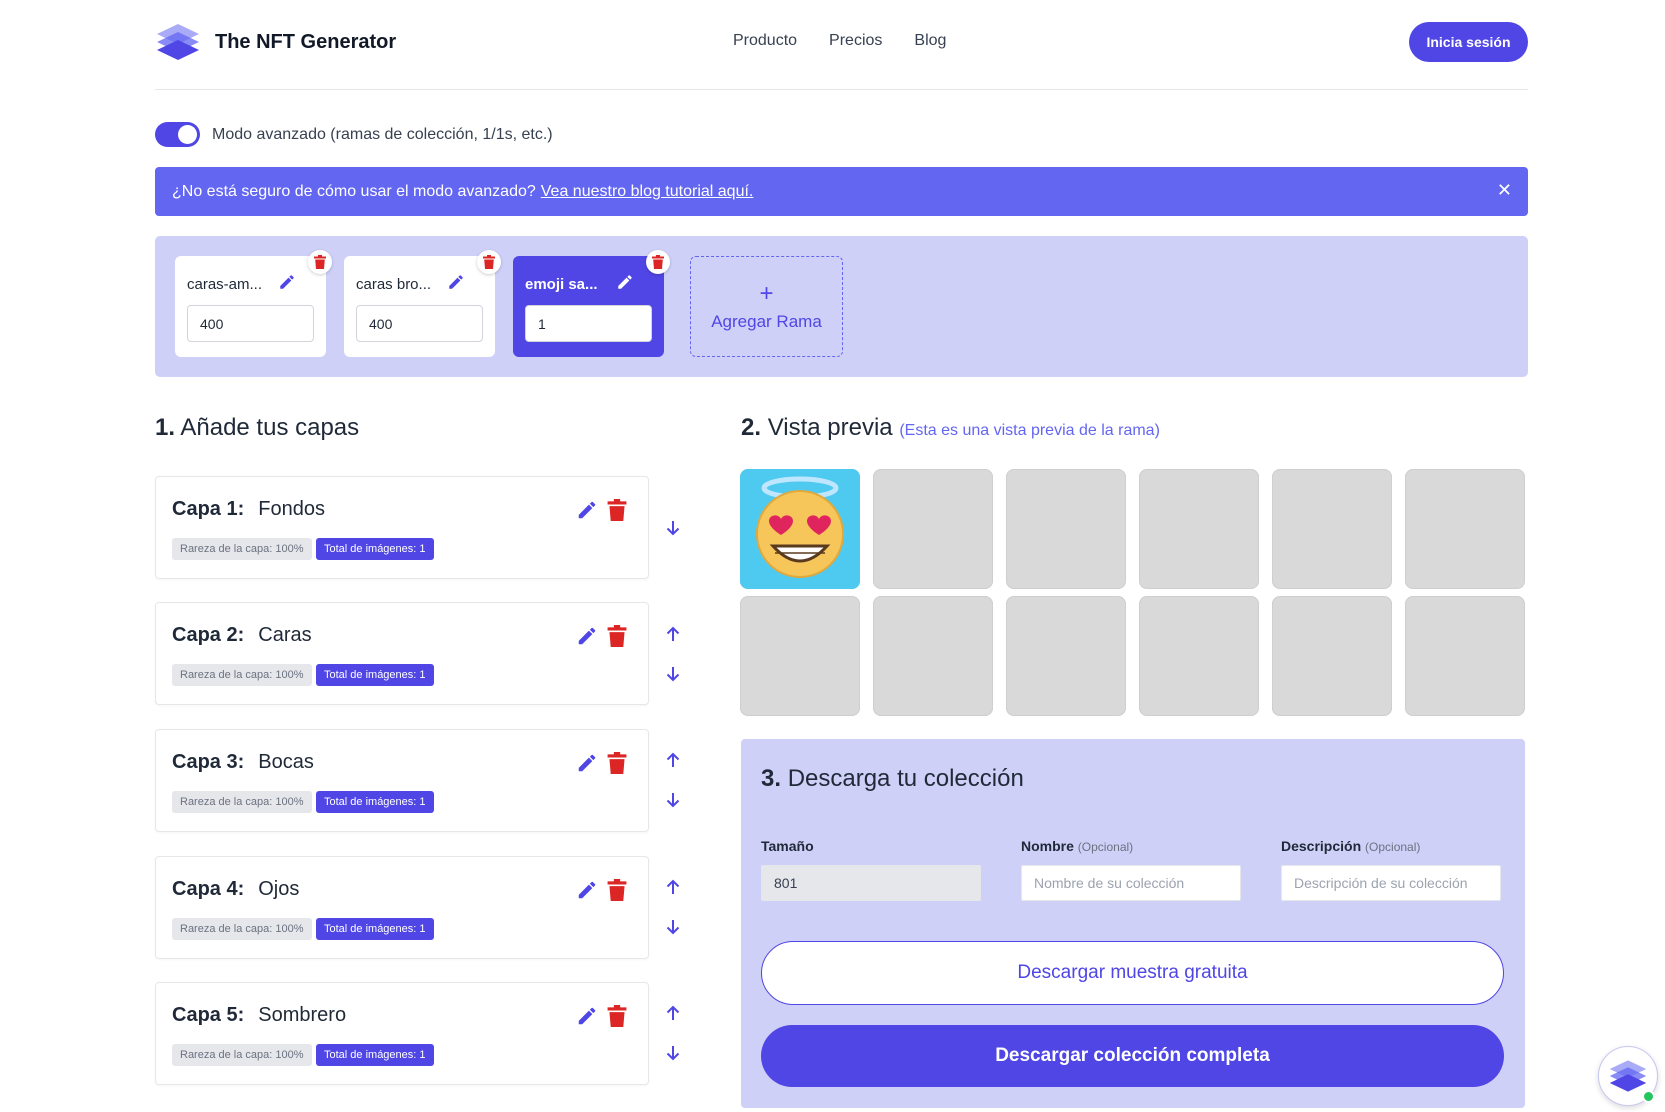  I want to click on toggle-knob, so click(187, 134).